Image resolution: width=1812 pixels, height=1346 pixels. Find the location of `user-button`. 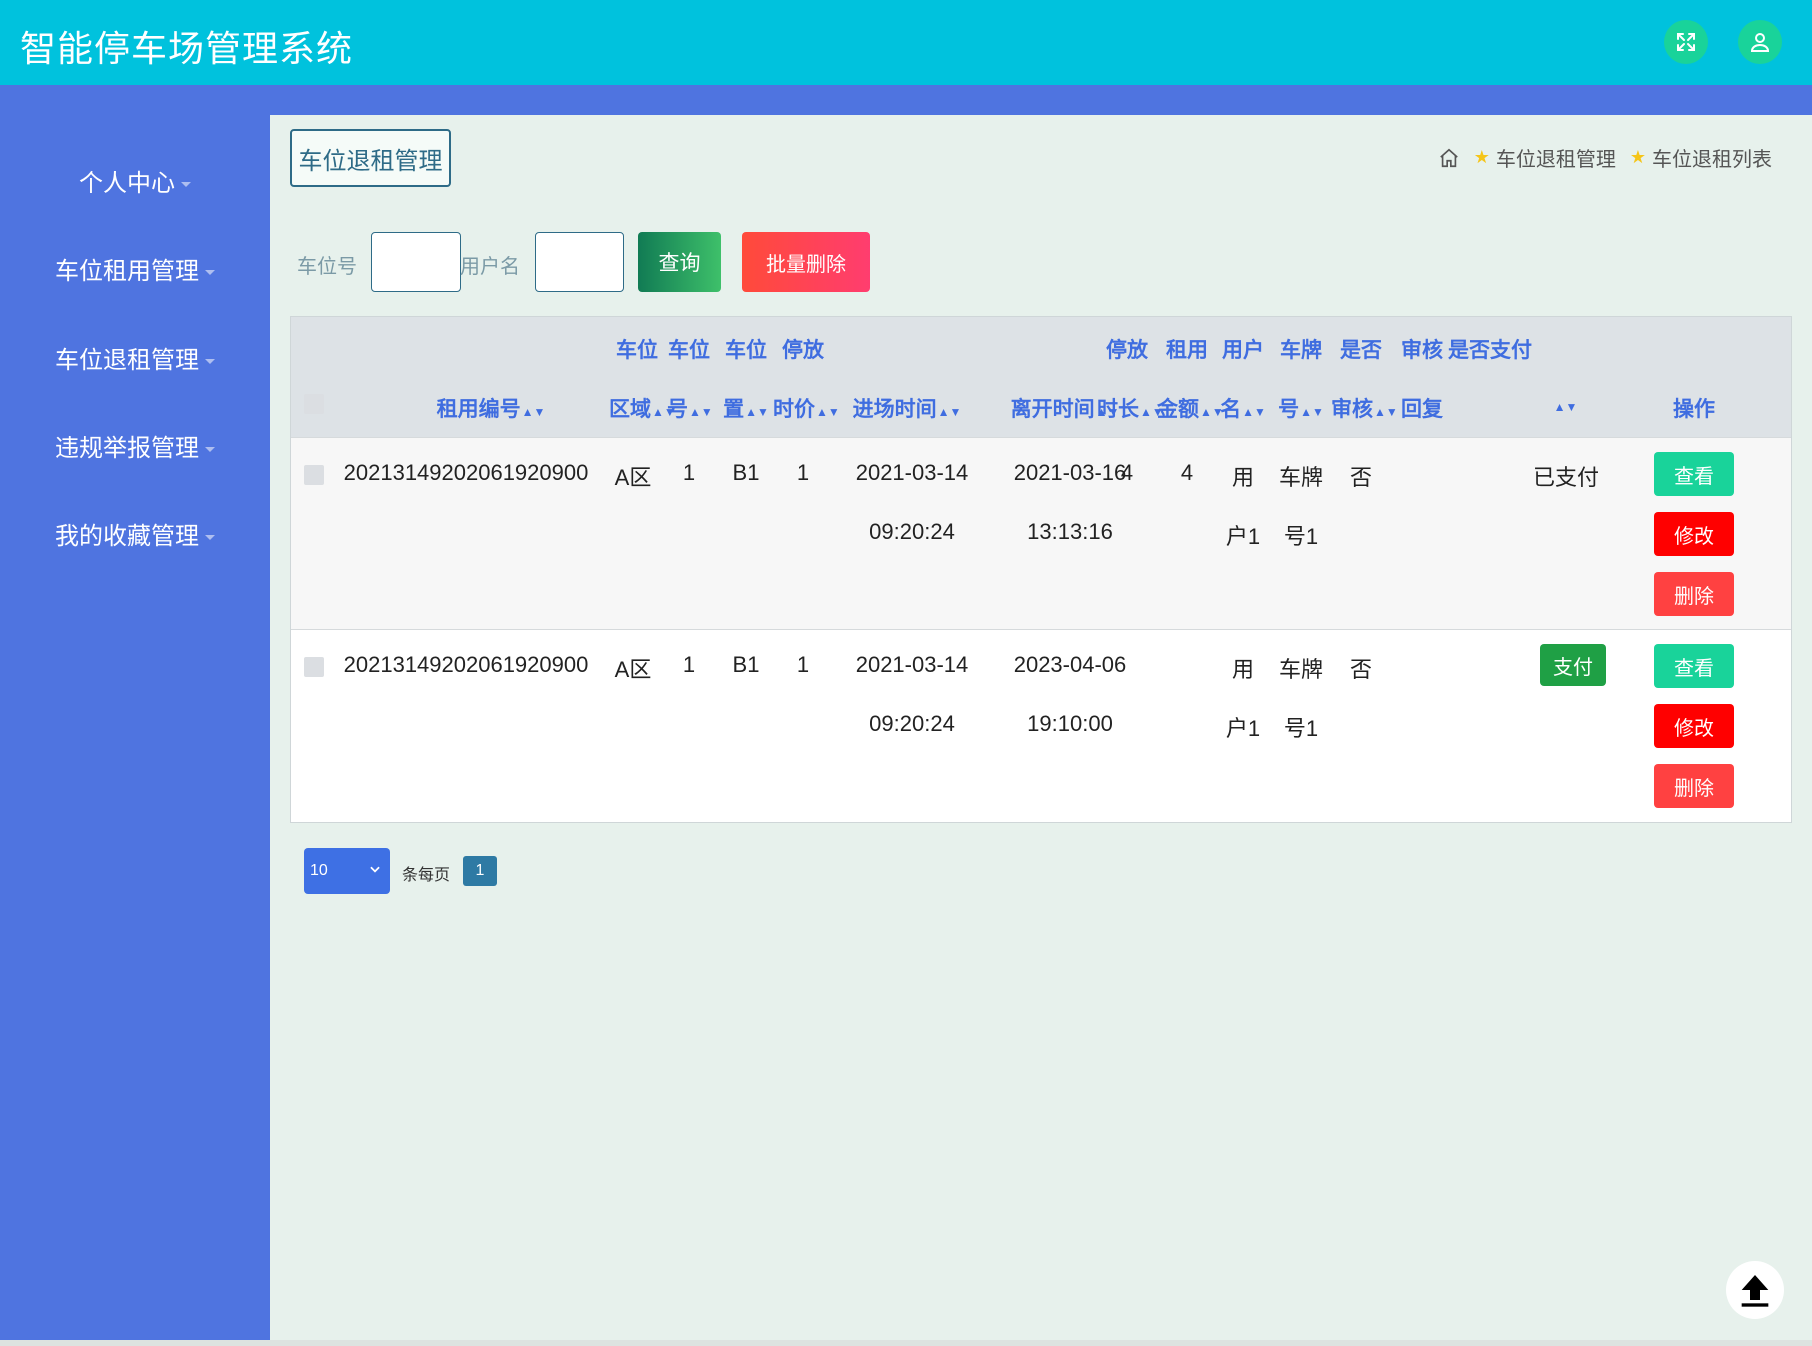

user-button is located at coordinates (1760, 42).